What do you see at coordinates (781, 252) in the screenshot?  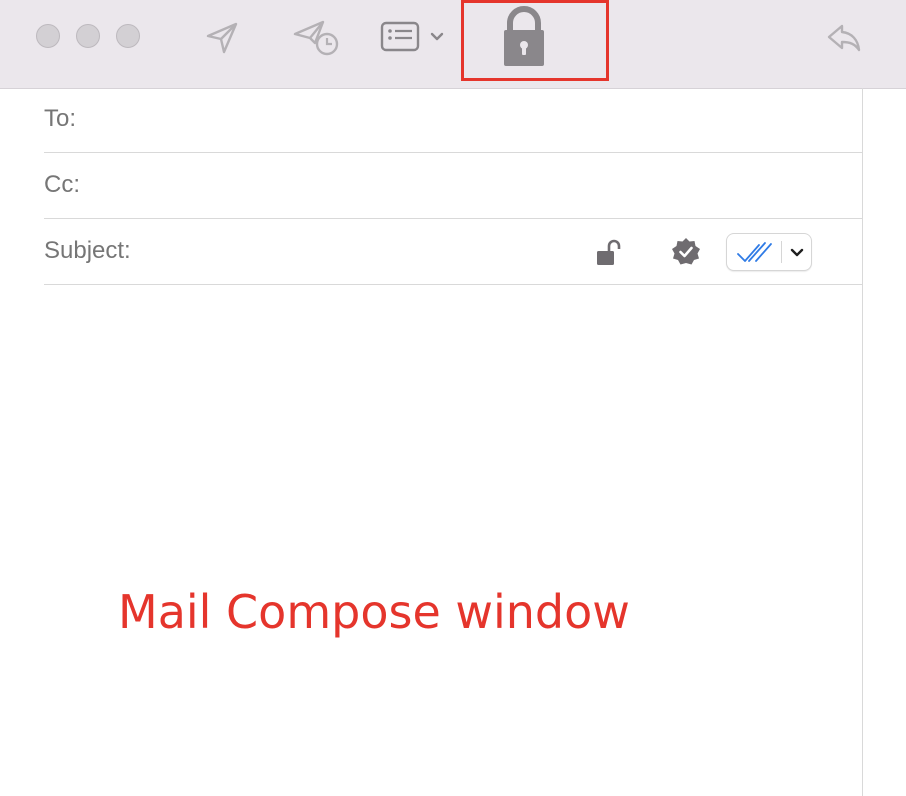 I see `separator` at bounding box center [781, 252].